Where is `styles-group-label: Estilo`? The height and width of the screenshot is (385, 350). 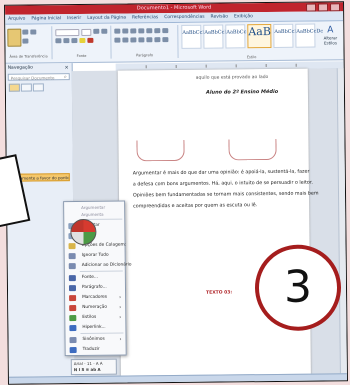 styles-group-label: Estilo is located at coordinates (251, 57).